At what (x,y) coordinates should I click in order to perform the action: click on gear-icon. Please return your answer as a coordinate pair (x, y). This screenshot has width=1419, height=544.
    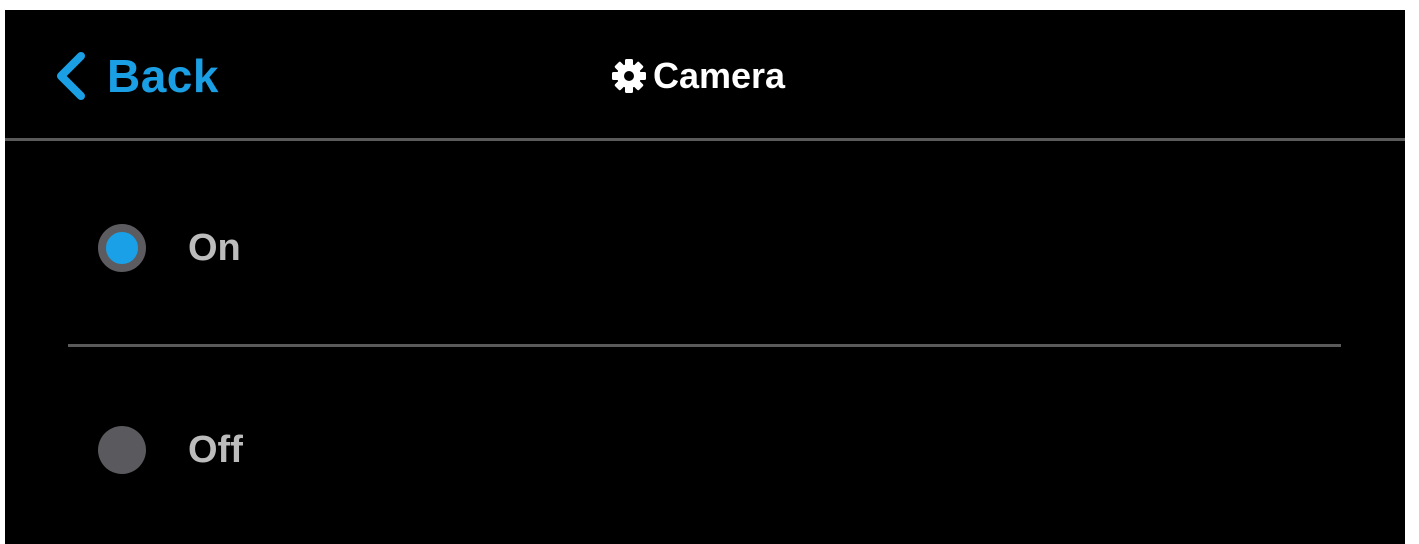
    Looking at the image, I should click on (629, 76).